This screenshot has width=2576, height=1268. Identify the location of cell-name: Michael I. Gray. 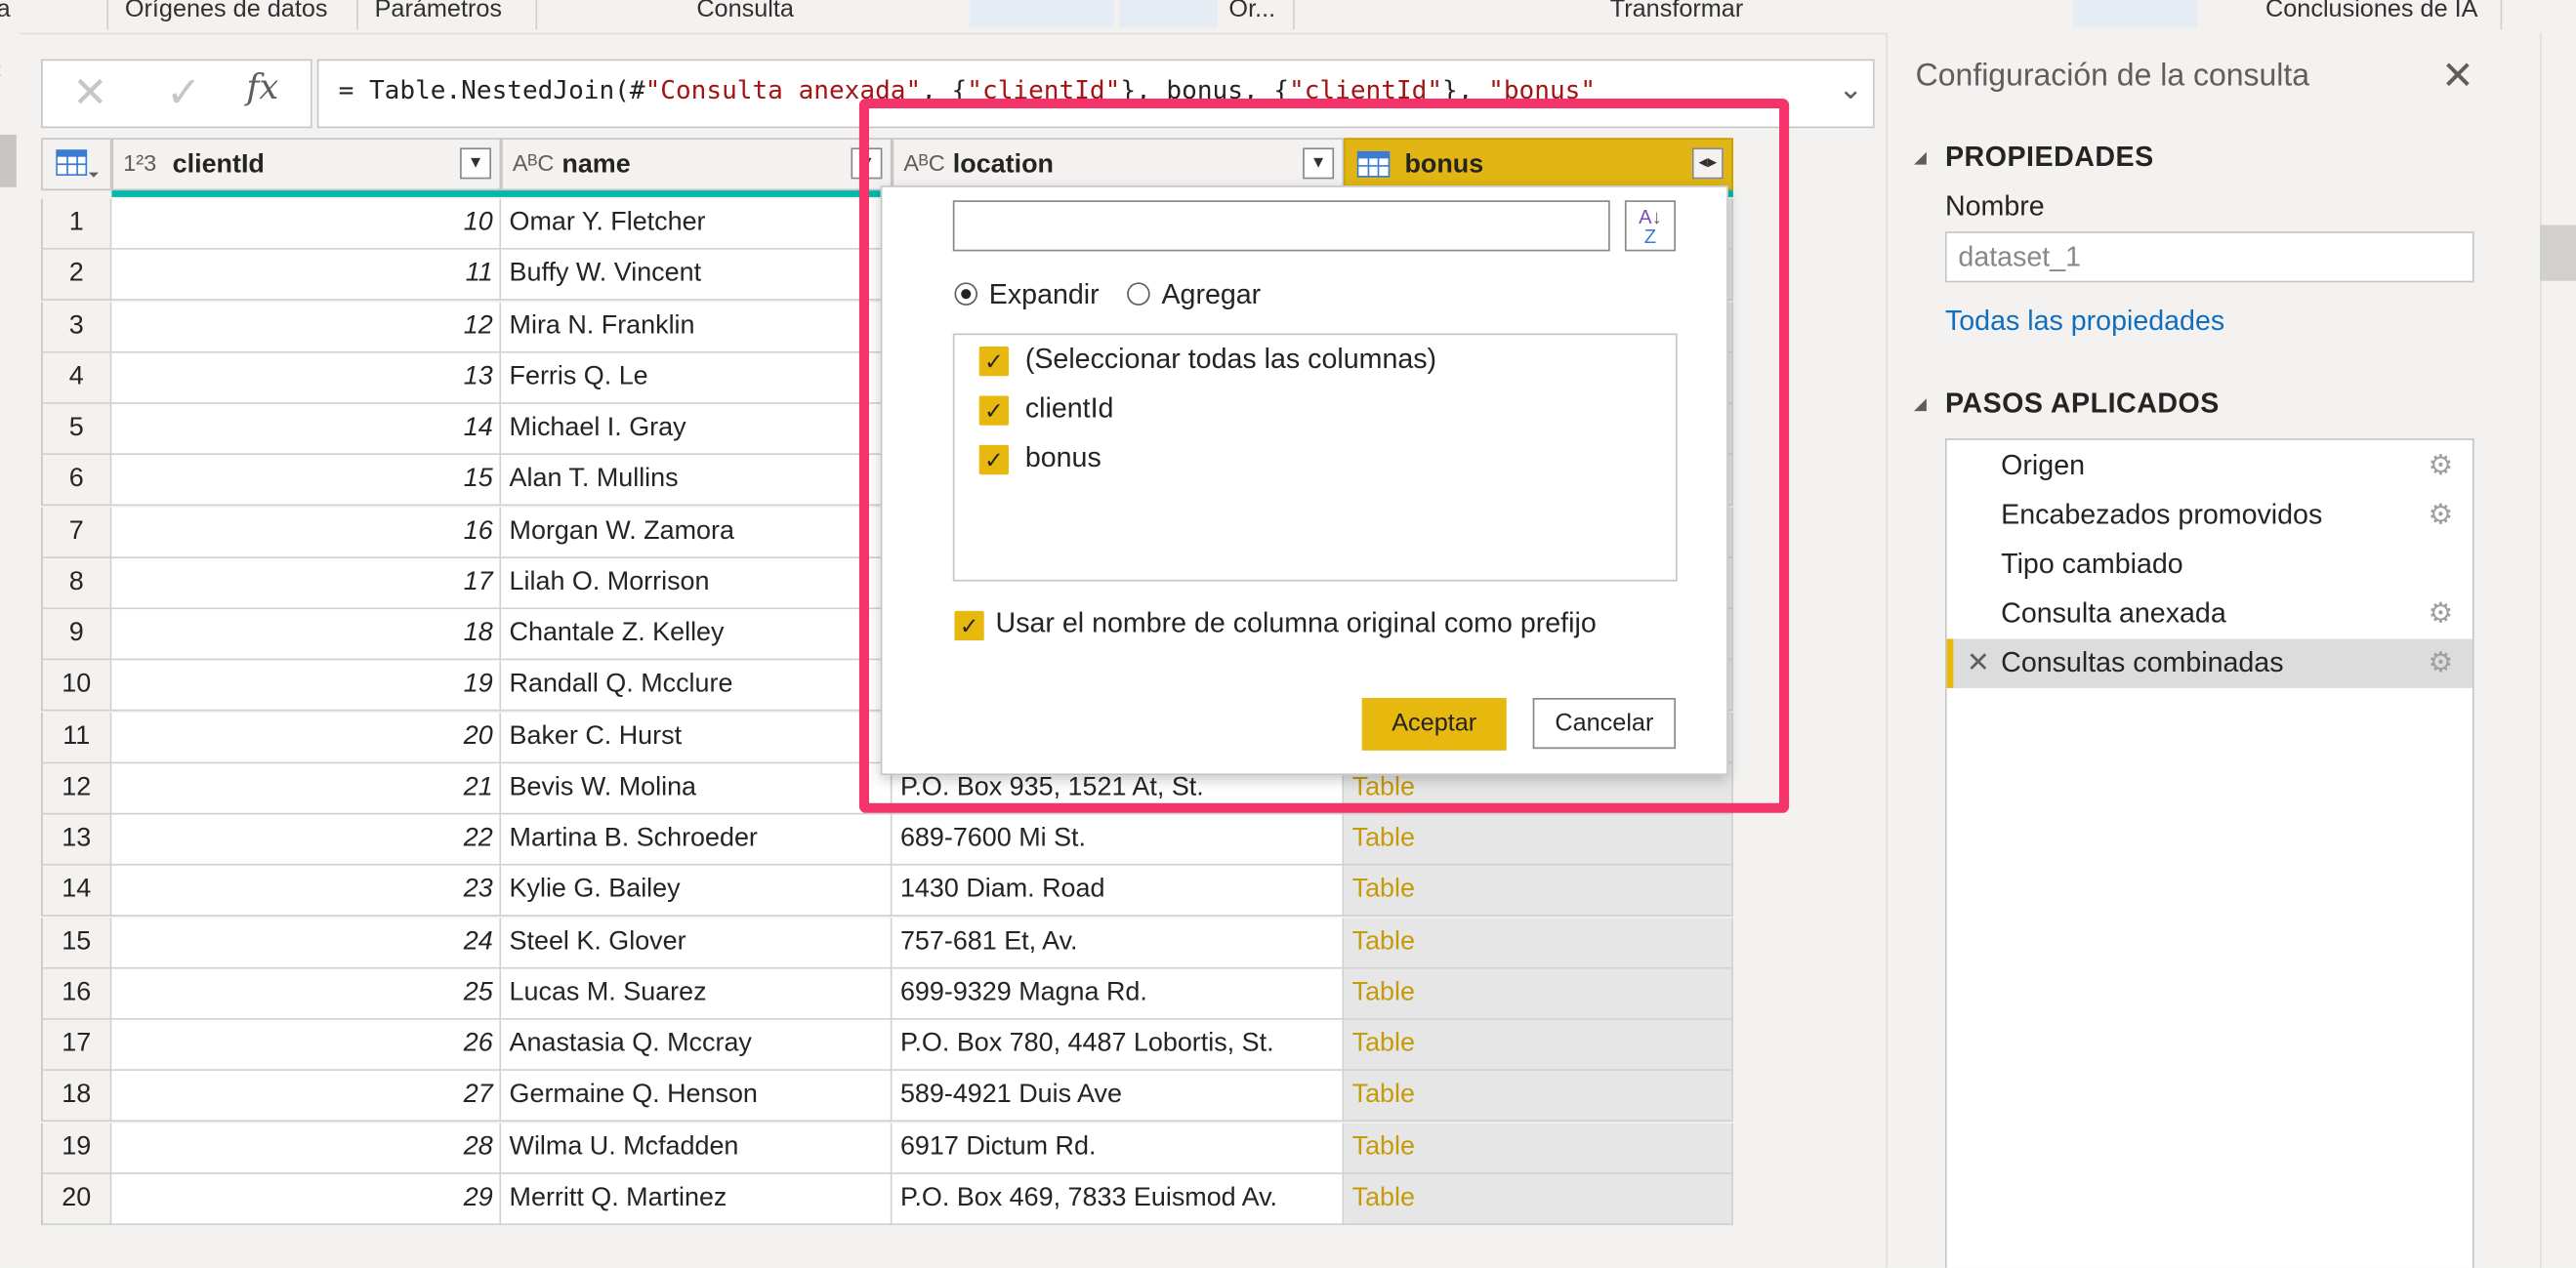
(697, 430).